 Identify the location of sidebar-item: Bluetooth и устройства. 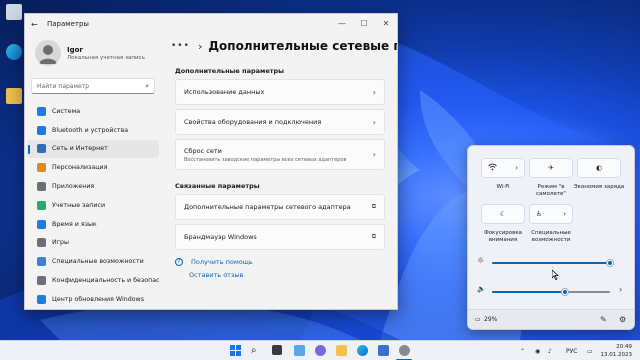
(93, 130).